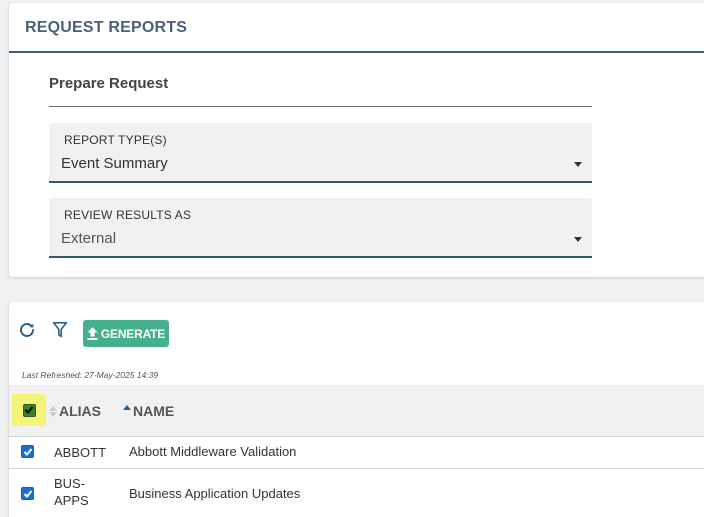 The height and width of the screenshot is (517, 704). What do you see at coordinates (90, 375) in the screenshot?
I see `last-refreshed-text: Last Refreshed: 27-May-2025 14:39` at bounding box center [90, 375].